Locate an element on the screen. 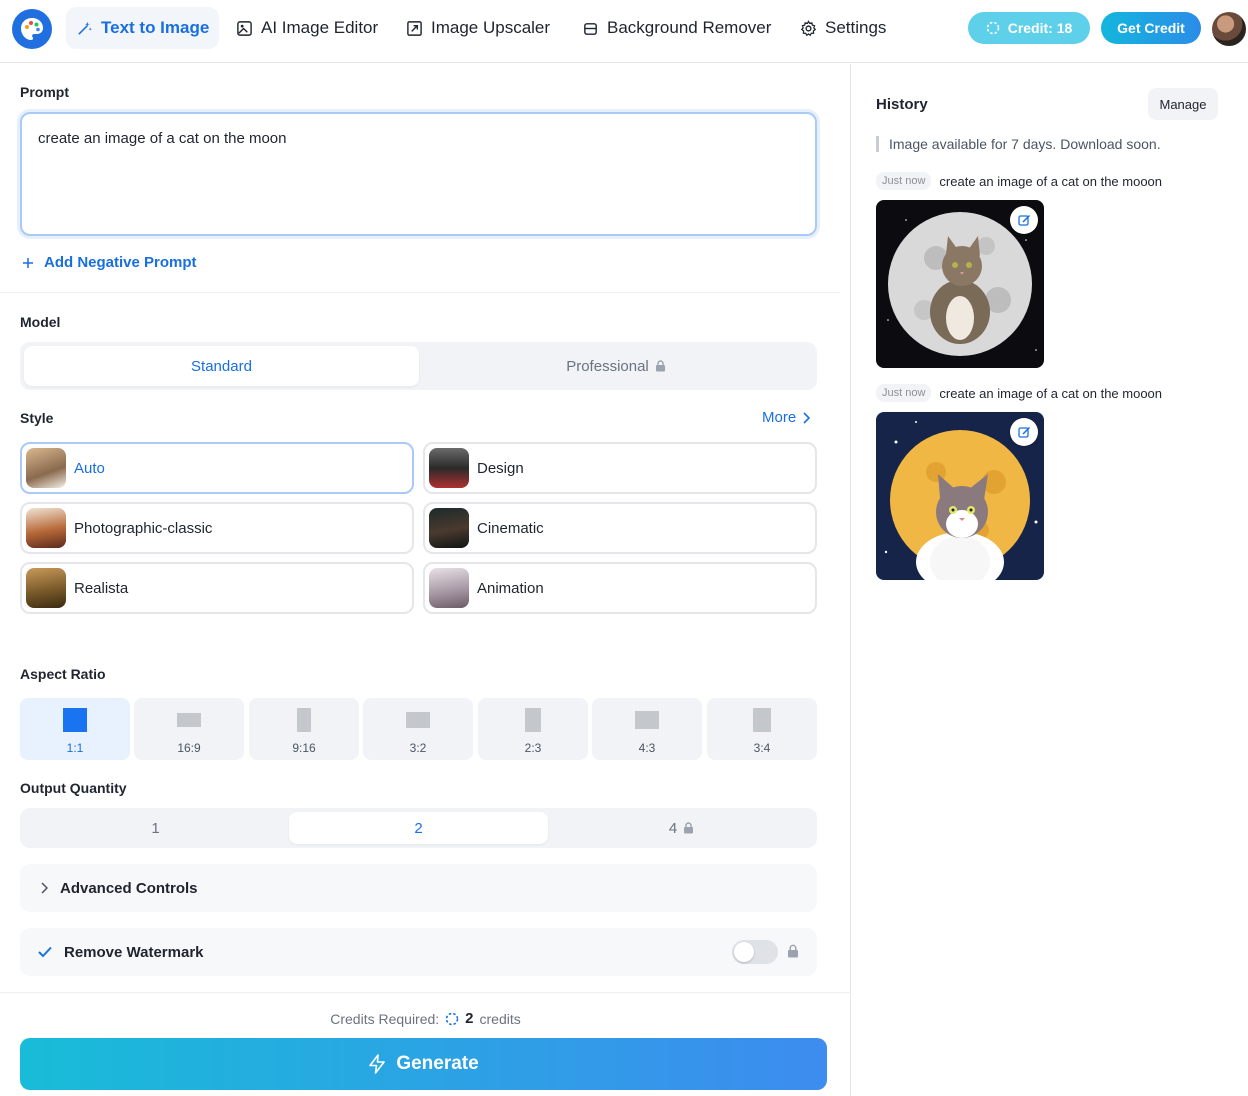 This screenshot has width=1248, height=1096. plus-icon is located at coordinates (28, 262).